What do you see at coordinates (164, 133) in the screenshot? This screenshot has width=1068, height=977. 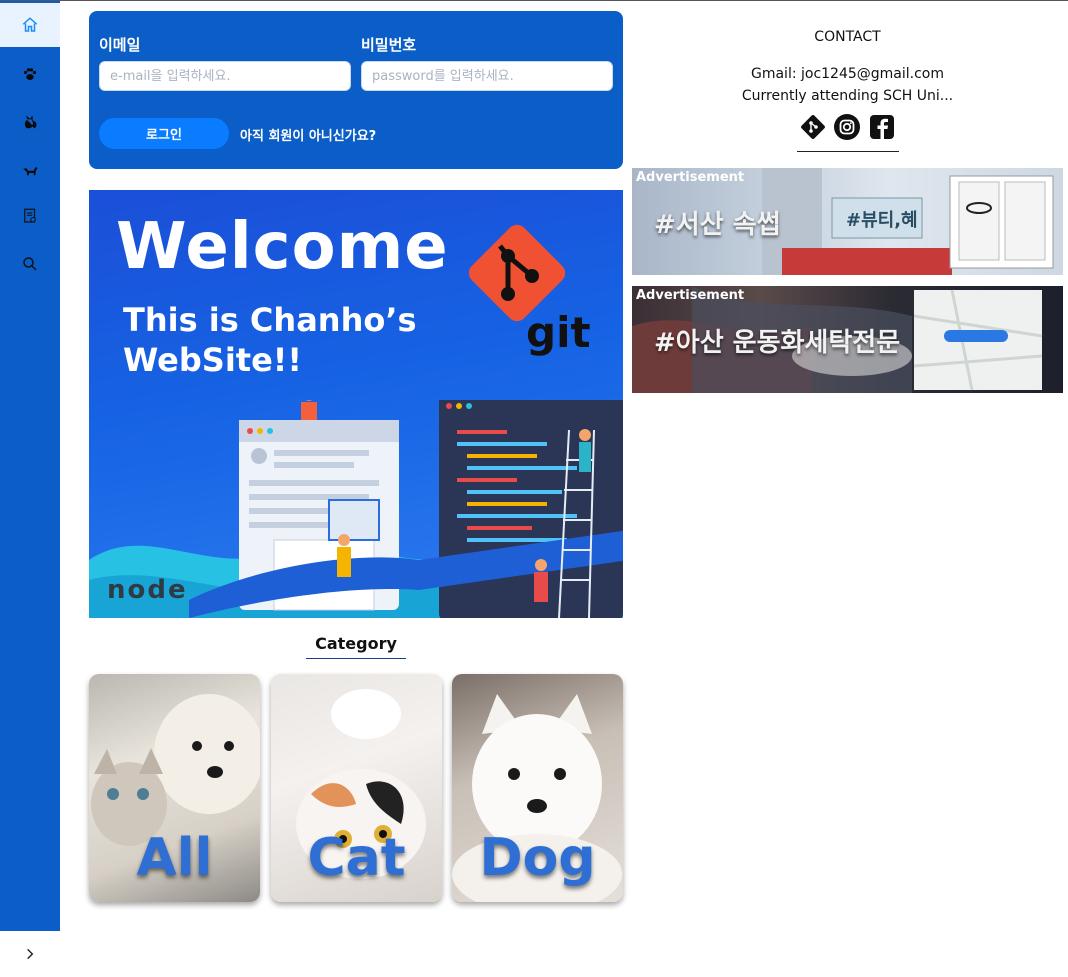 I see `login-button: 로그인` at bounding box center [164, 133].